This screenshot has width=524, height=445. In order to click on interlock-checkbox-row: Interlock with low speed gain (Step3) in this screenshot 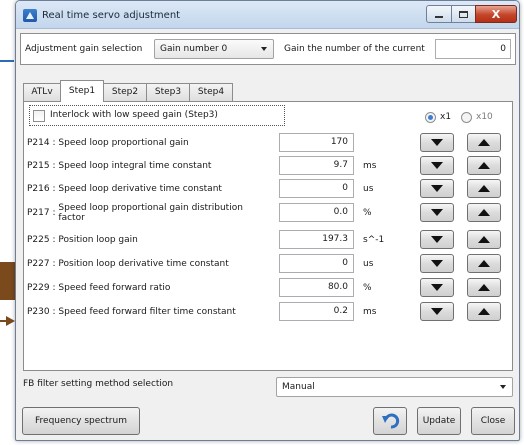, I will do `click(157, 115)`.